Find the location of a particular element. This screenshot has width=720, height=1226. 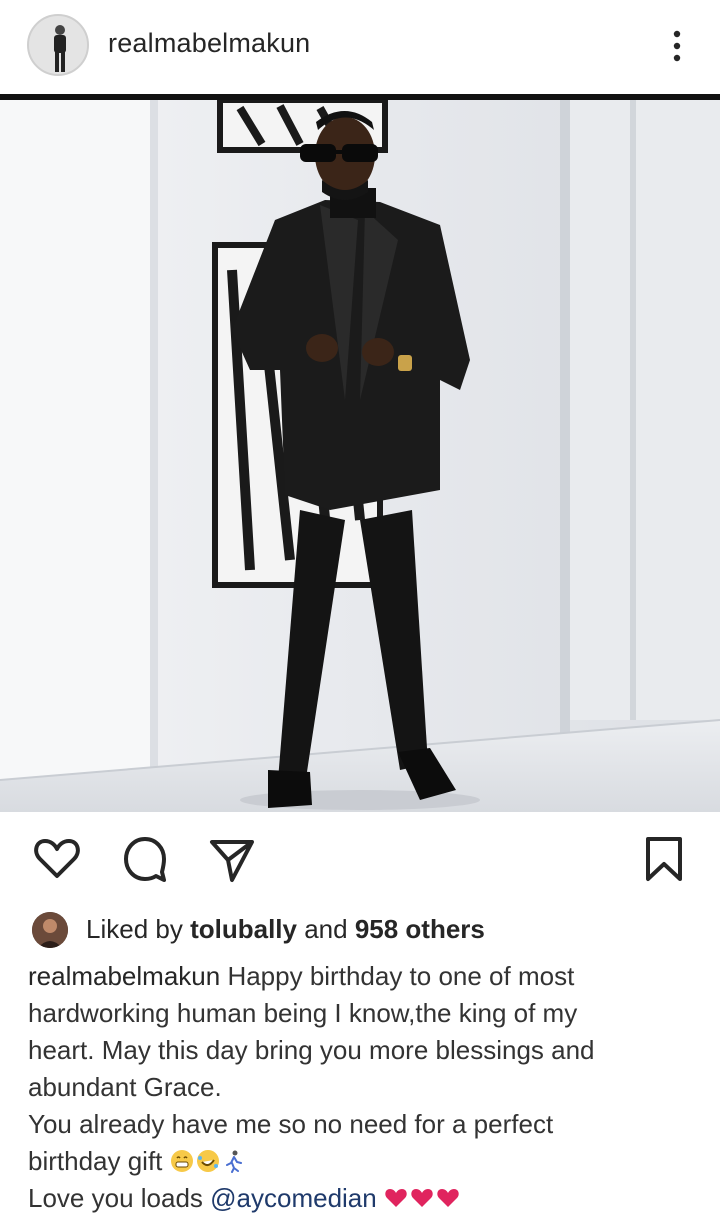

heart-icon is located at coordinates (57, 859).